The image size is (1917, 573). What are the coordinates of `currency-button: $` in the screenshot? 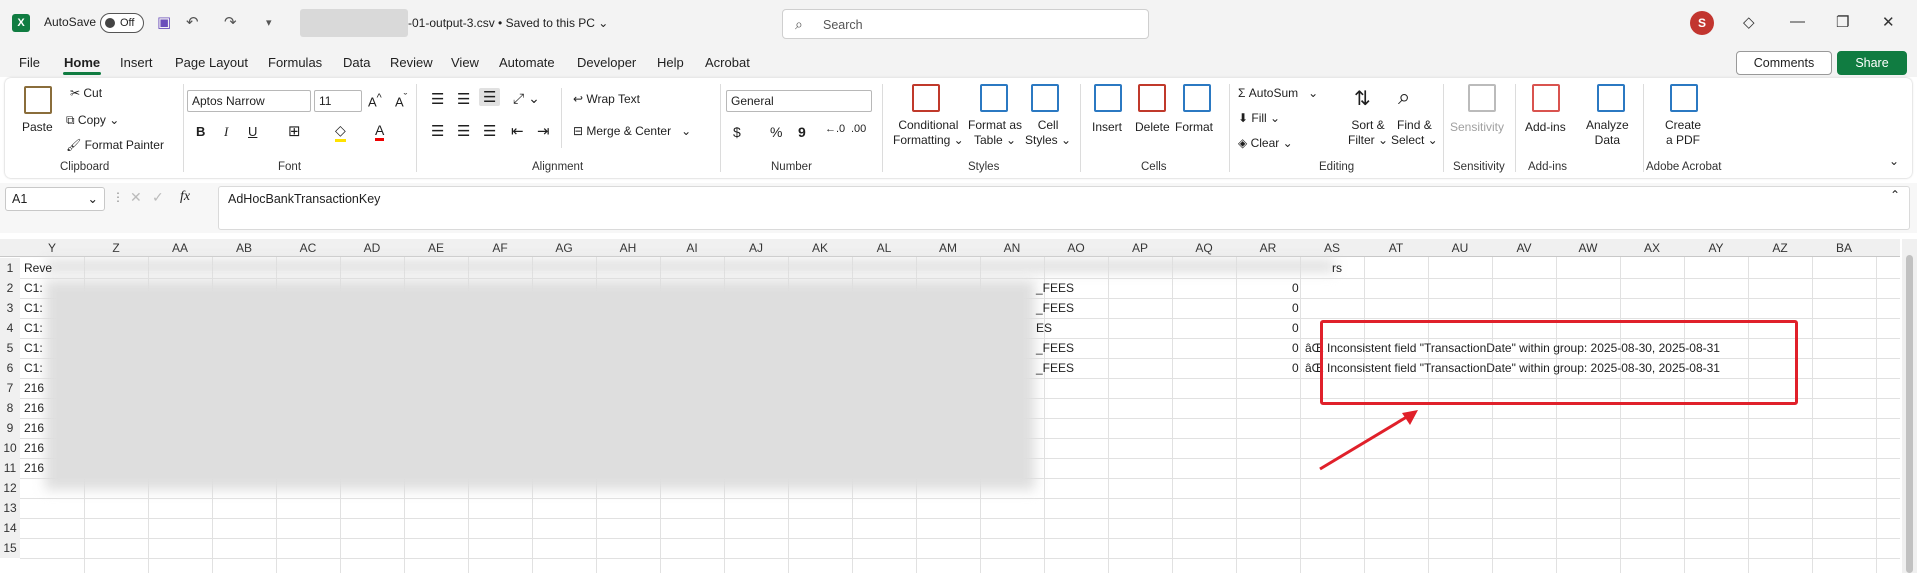 It's located at (737, 132).